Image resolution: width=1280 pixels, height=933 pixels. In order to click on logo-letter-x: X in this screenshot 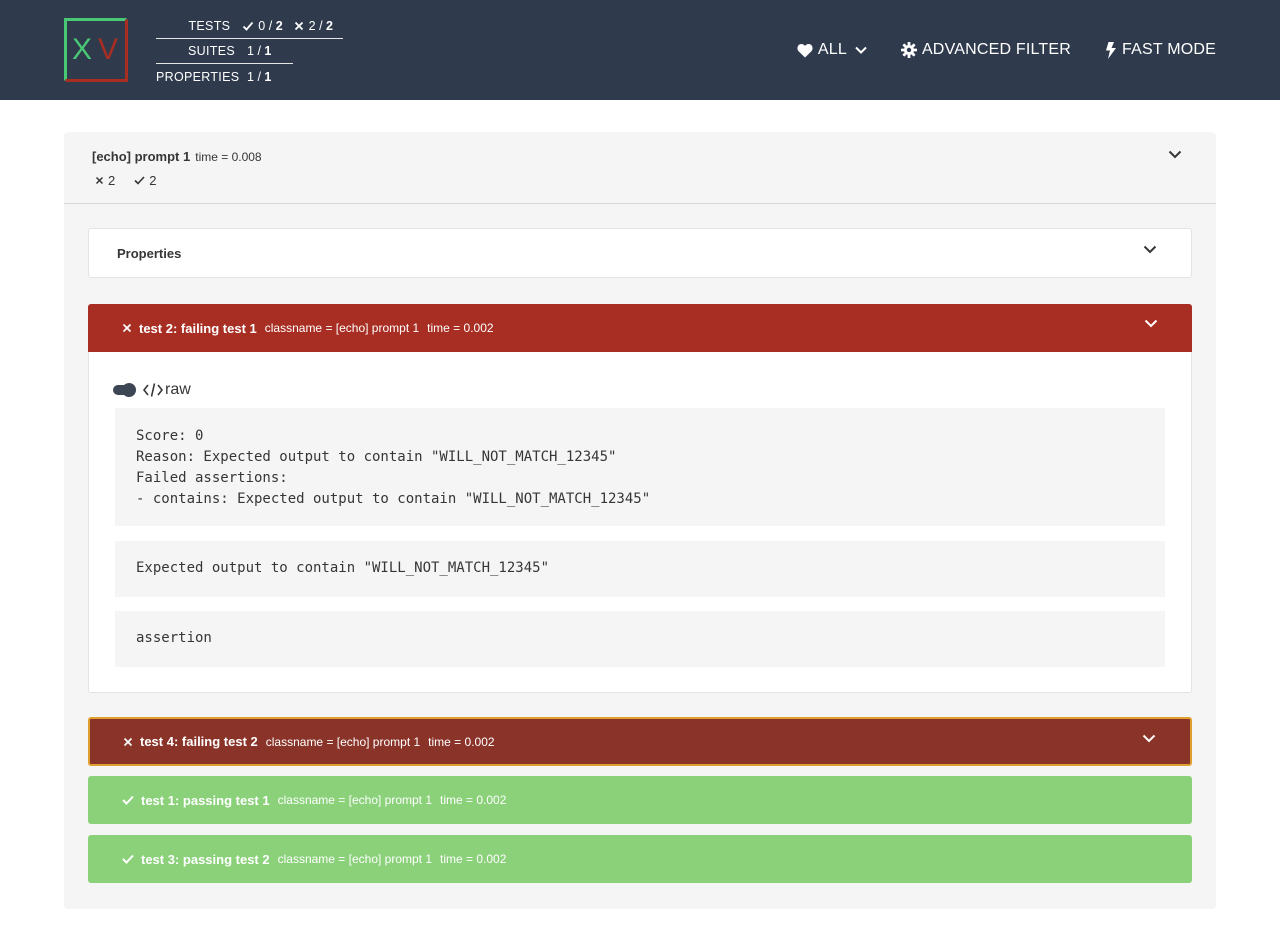, I will do `click(82, 49)`.